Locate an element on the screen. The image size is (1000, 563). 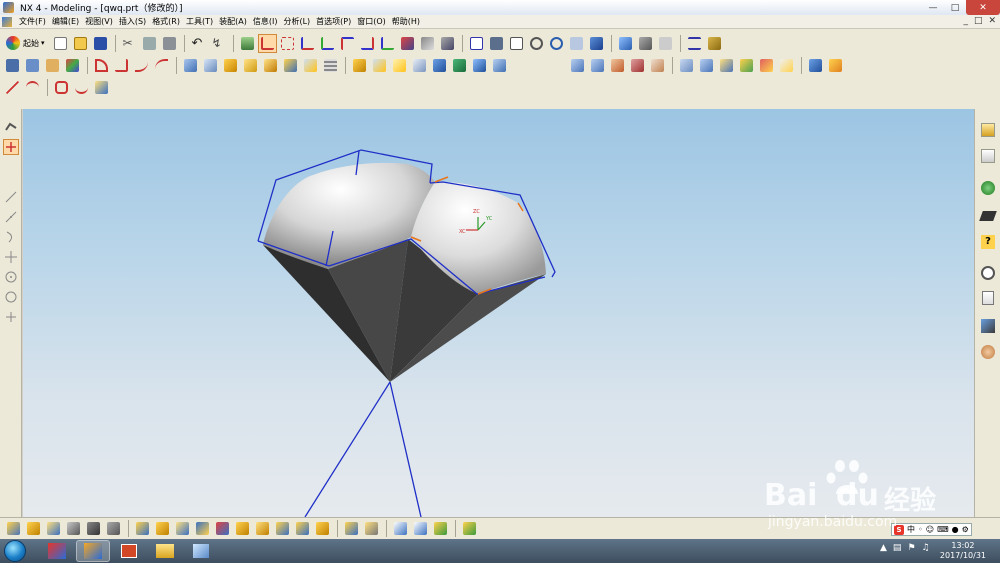
sketch-arc-icon is located at coordinates (11, 217).